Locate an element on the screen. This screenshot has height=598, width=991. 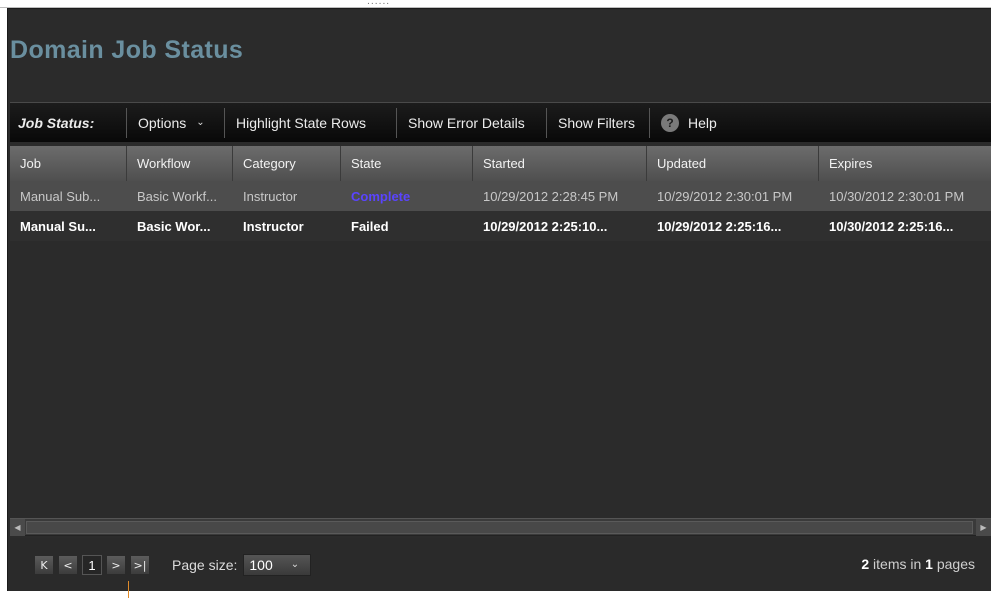
items-count: 2 is located at coordinates (865, 564).